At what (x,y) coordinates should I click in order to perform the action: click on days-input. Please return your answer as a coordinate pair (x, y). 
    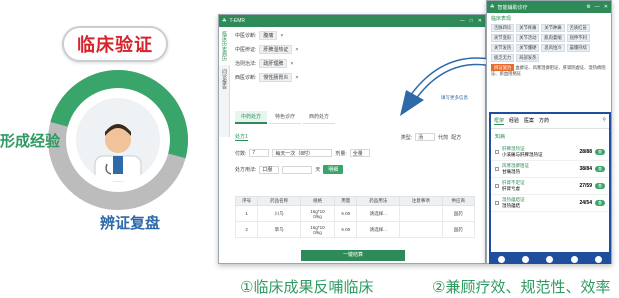
    Looking at the image, I should click on (297, 169).